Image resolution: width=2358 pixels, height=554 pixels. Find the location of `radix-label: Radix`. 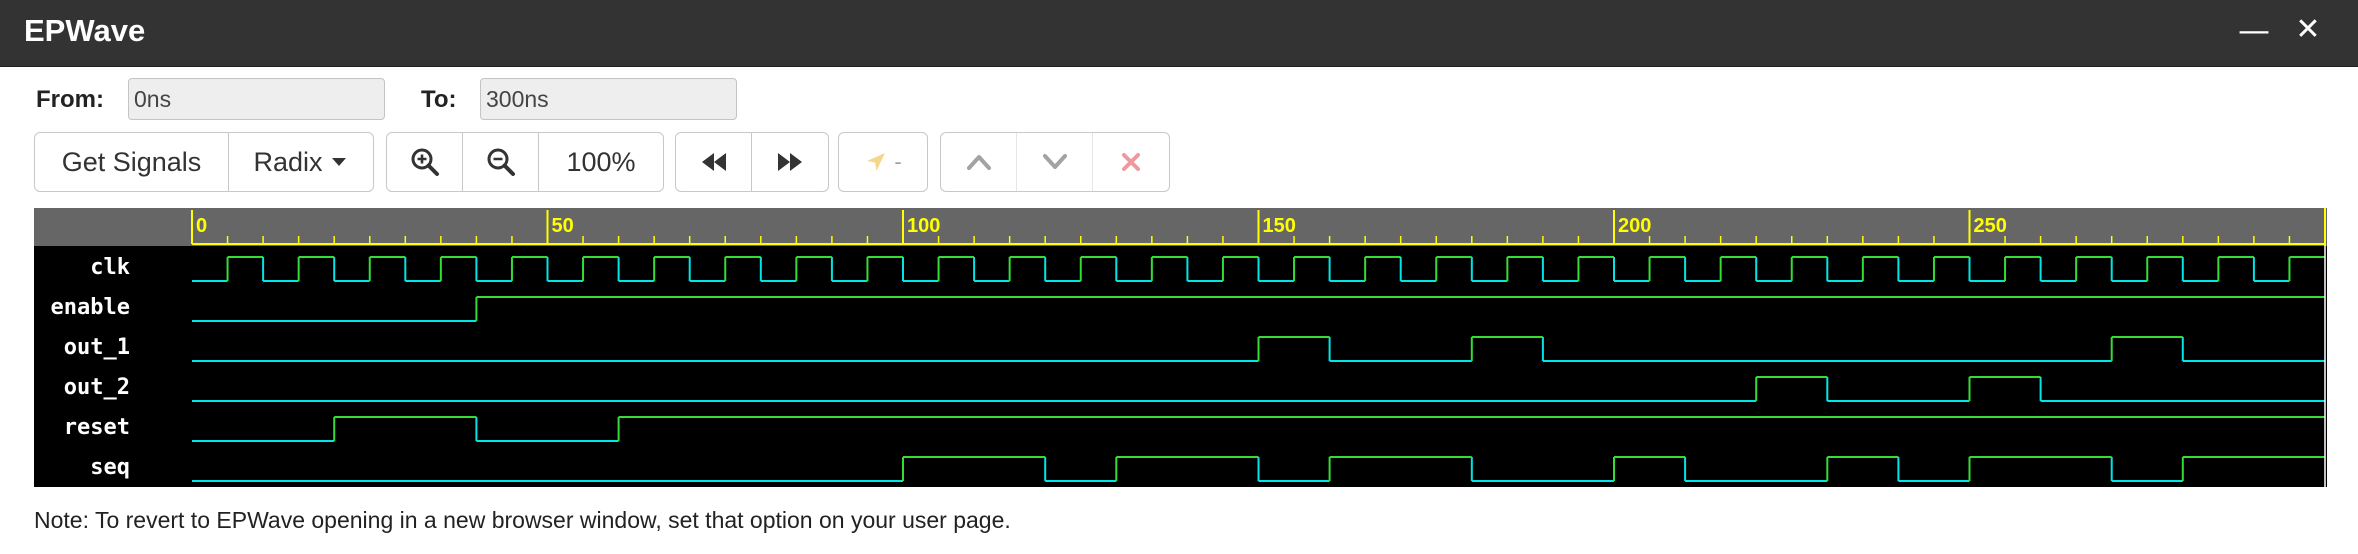

radix-label: Radix is located at coordinates (288, 161).